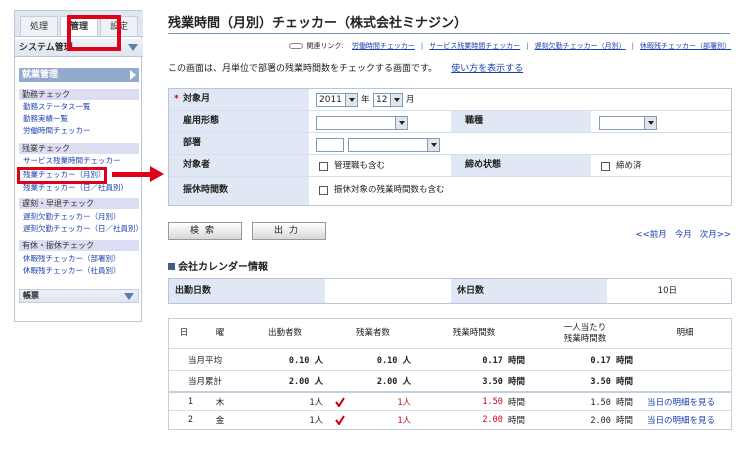 The height and width of the screenshot is (459, 743). Describe the element at coordinates (190, 420) in the screenshot. I see `row-day: 2` at that location.